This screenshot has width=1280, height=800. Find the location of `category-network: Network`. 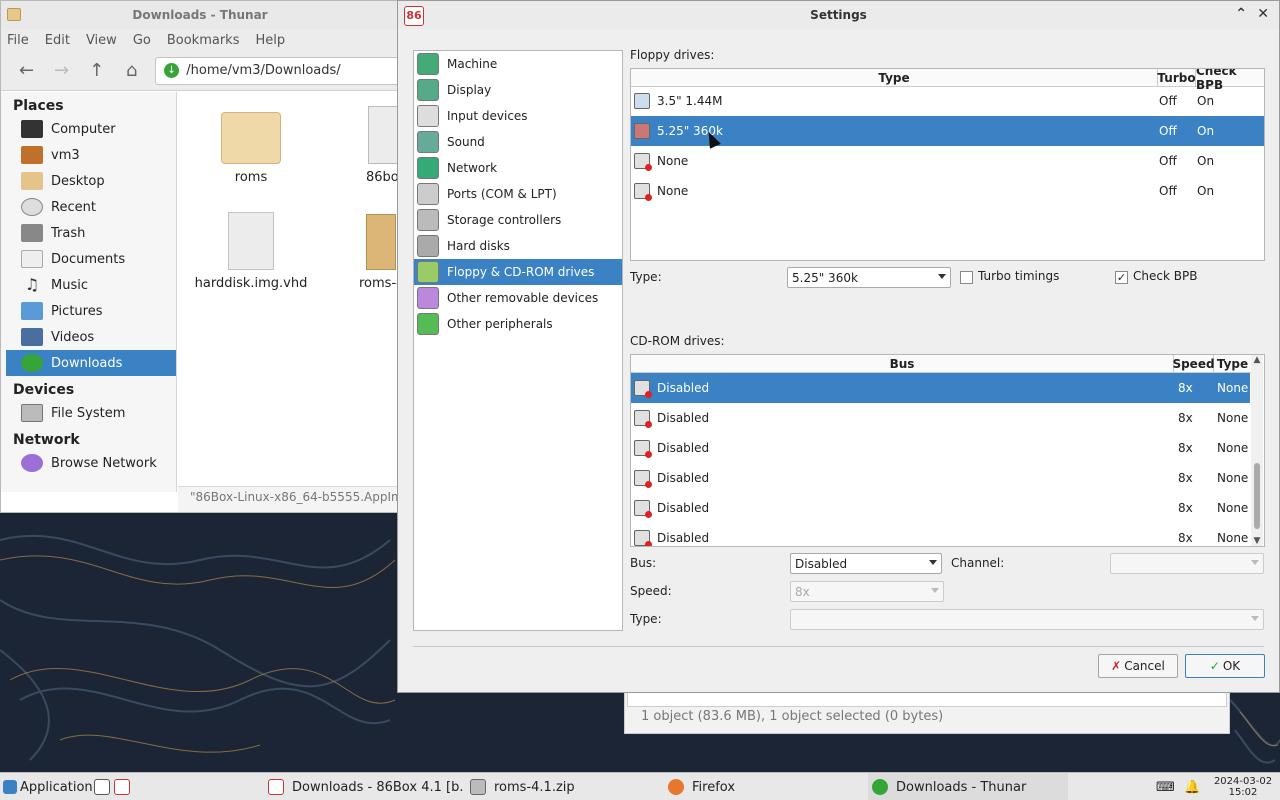

category-network: Network is located at coordinates (518, 168).